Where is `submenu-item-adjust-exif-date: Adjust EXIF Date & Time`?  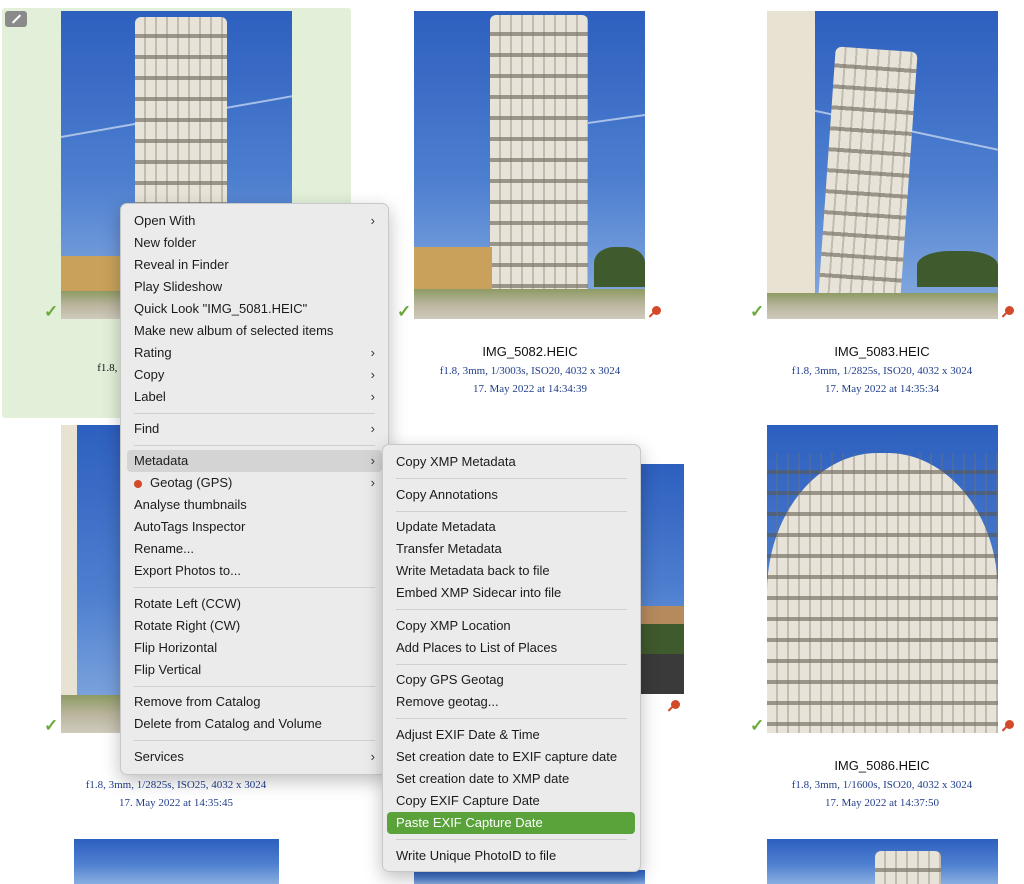 submenu-item-adjust-exif-date: Adjust EXIF Date & Time is located at coordinates (468, 735).